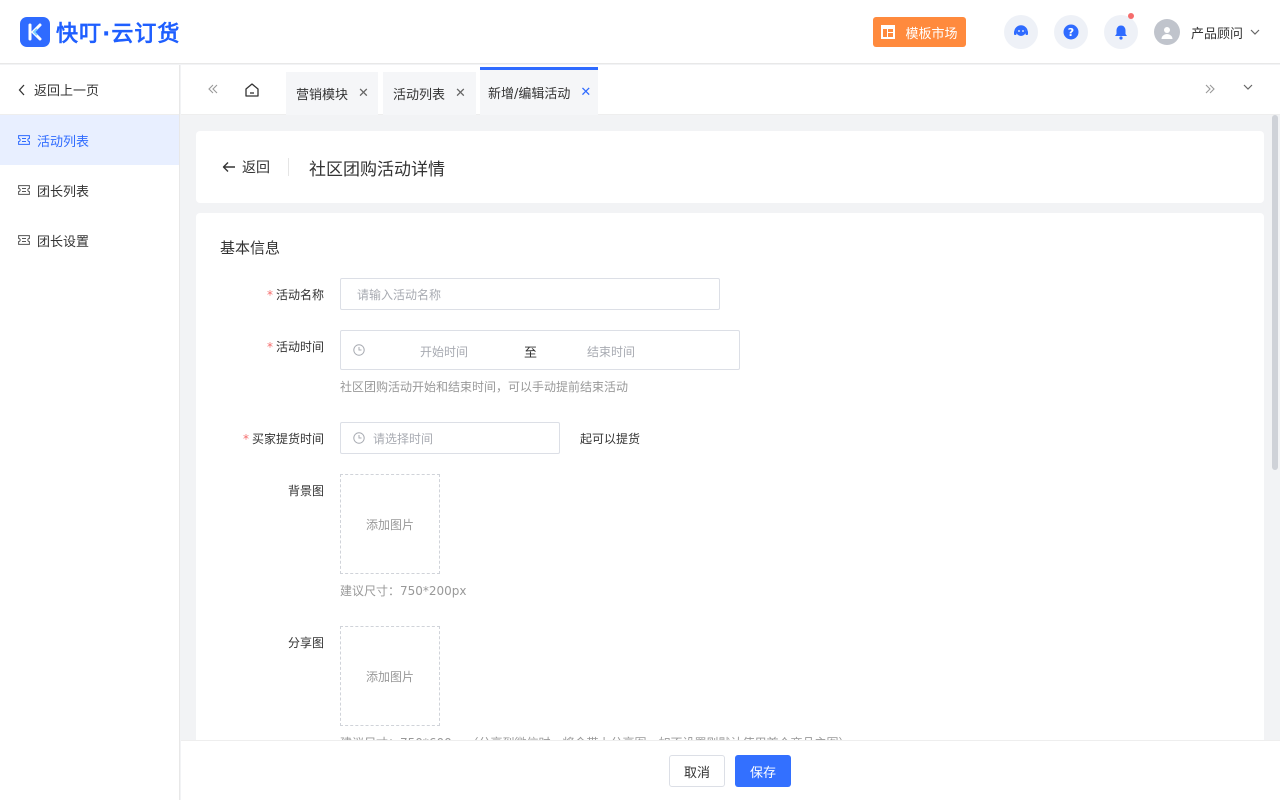  What do you see at coordinates (730, 90) in the screenshot?
I see `tab-bar: 营销模块 ✕ 活动列表 ✕ 新增/编辑活动 ✕` at bounding box center [730, 90].